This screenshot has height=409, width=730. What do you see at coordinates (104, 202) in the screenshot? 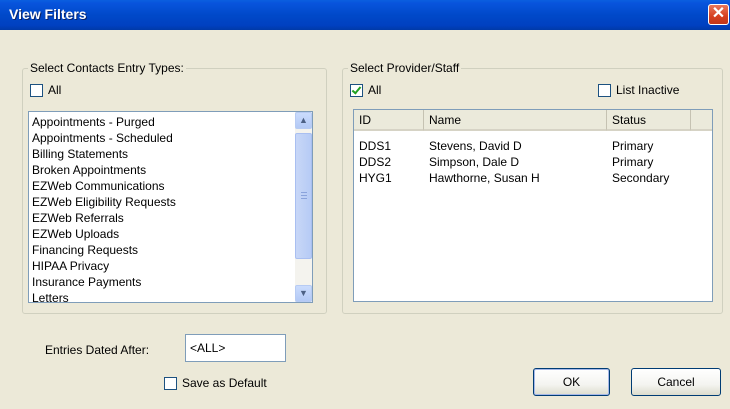
I see `list-item: EZWeb Eligibility Requests` at bounding box center [104, 202].